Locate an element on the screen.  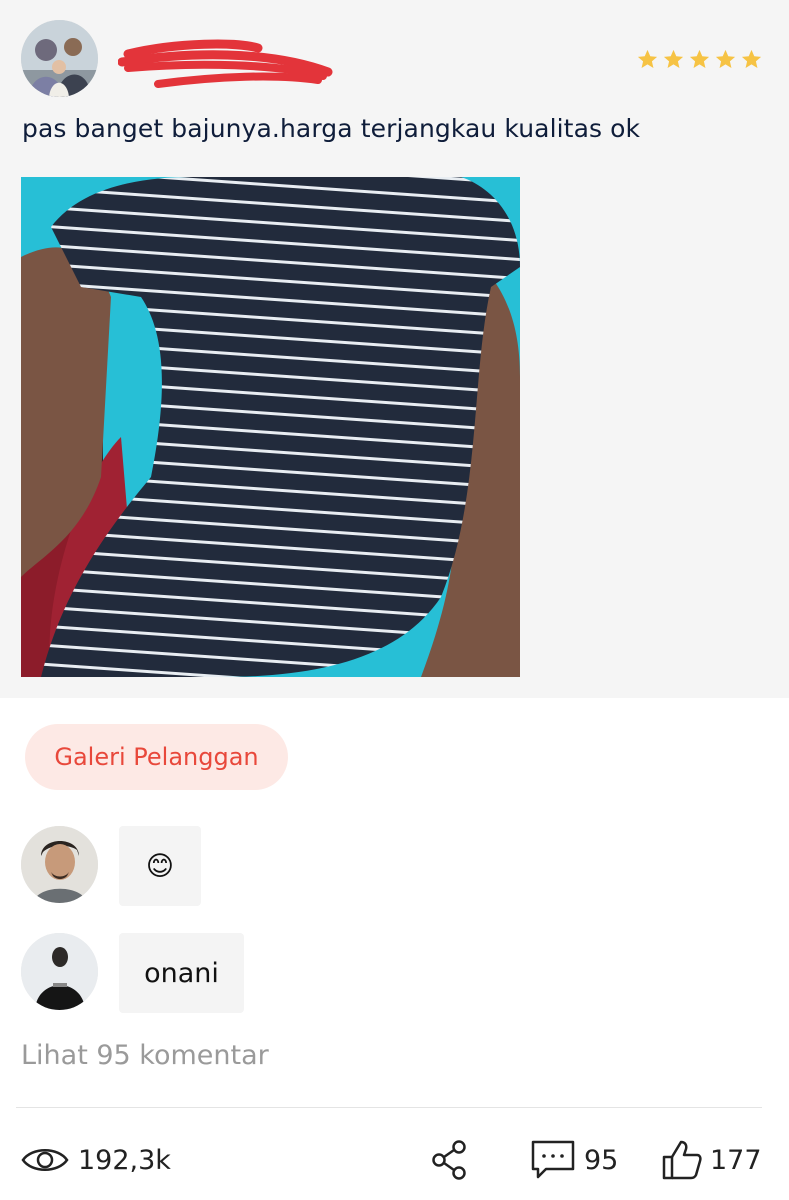
views-stat: 192,3k is located at coordinates (95, 1160).